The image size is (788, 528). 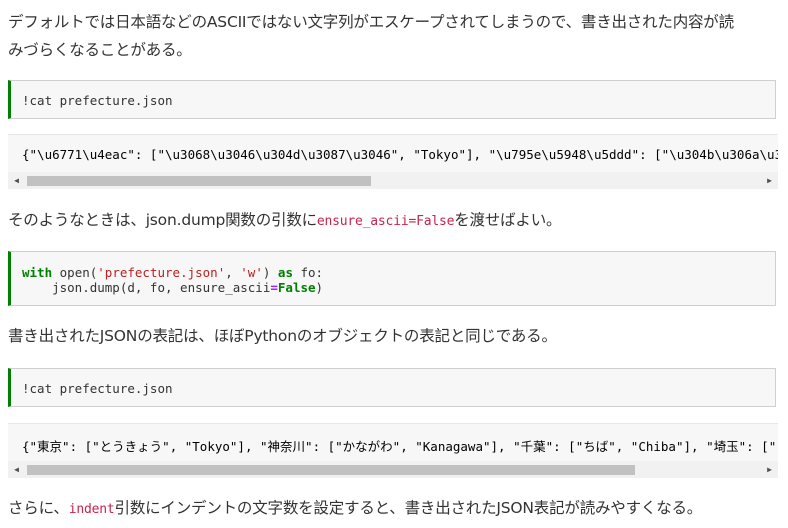 I want to click on code-token: fo:, so click(x=308, y=272).